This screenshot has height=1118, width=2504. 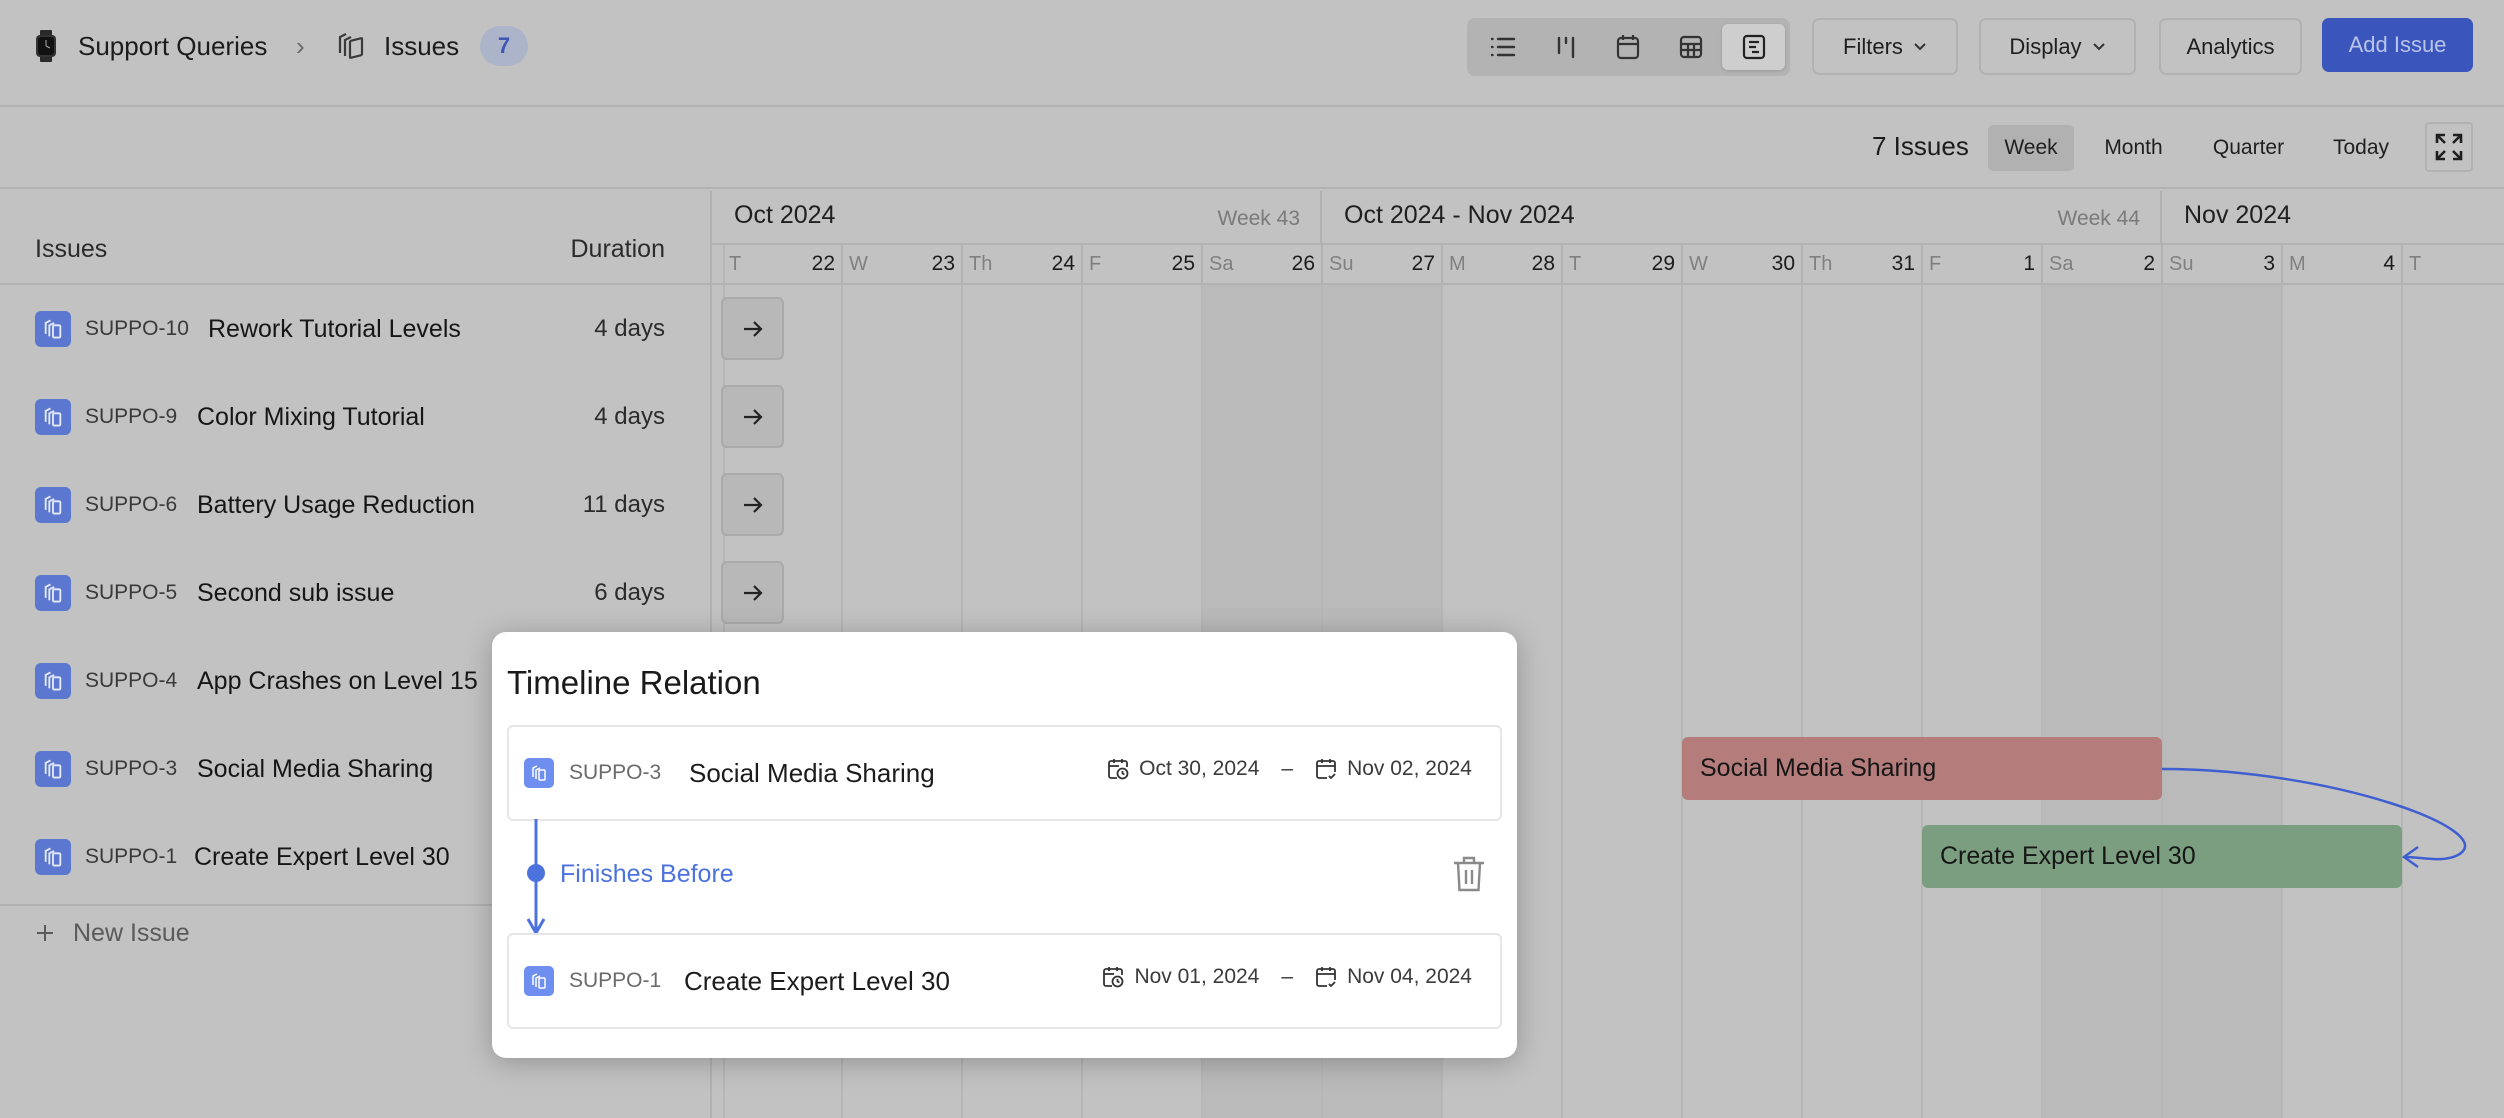 I want to click on issue-id: SUPPO-10, so click(x=137, y=328).